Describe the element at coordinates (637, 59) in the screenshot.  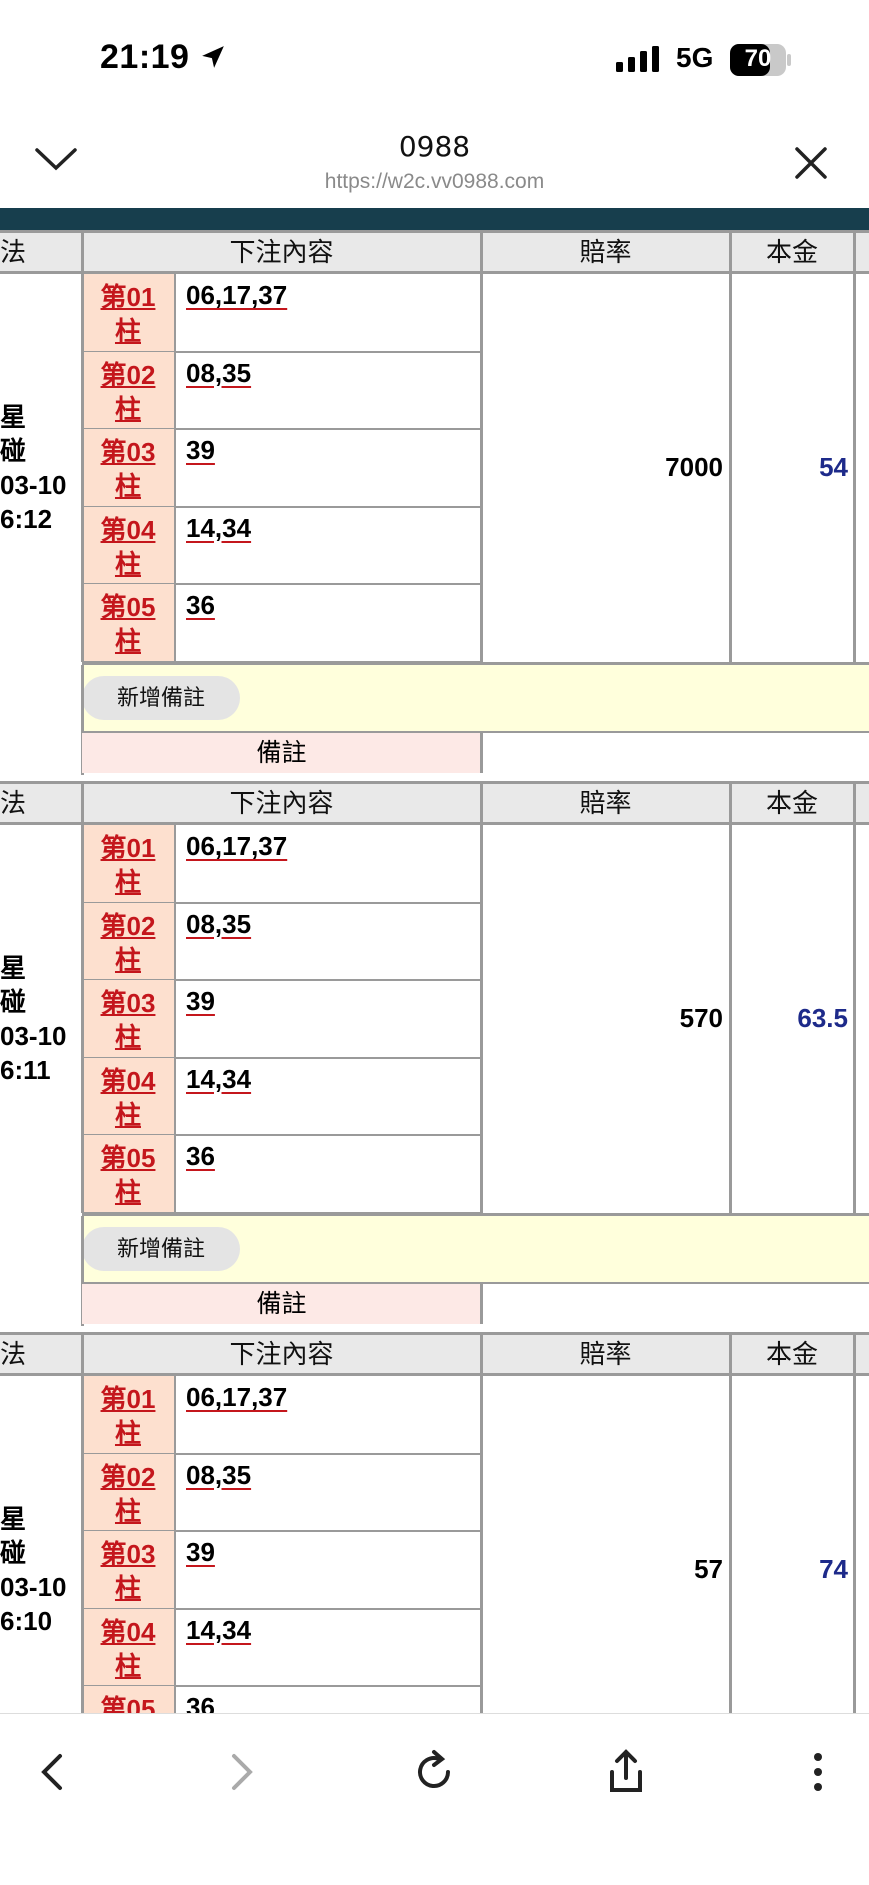
I see `cellular-signal-icon` at that location.